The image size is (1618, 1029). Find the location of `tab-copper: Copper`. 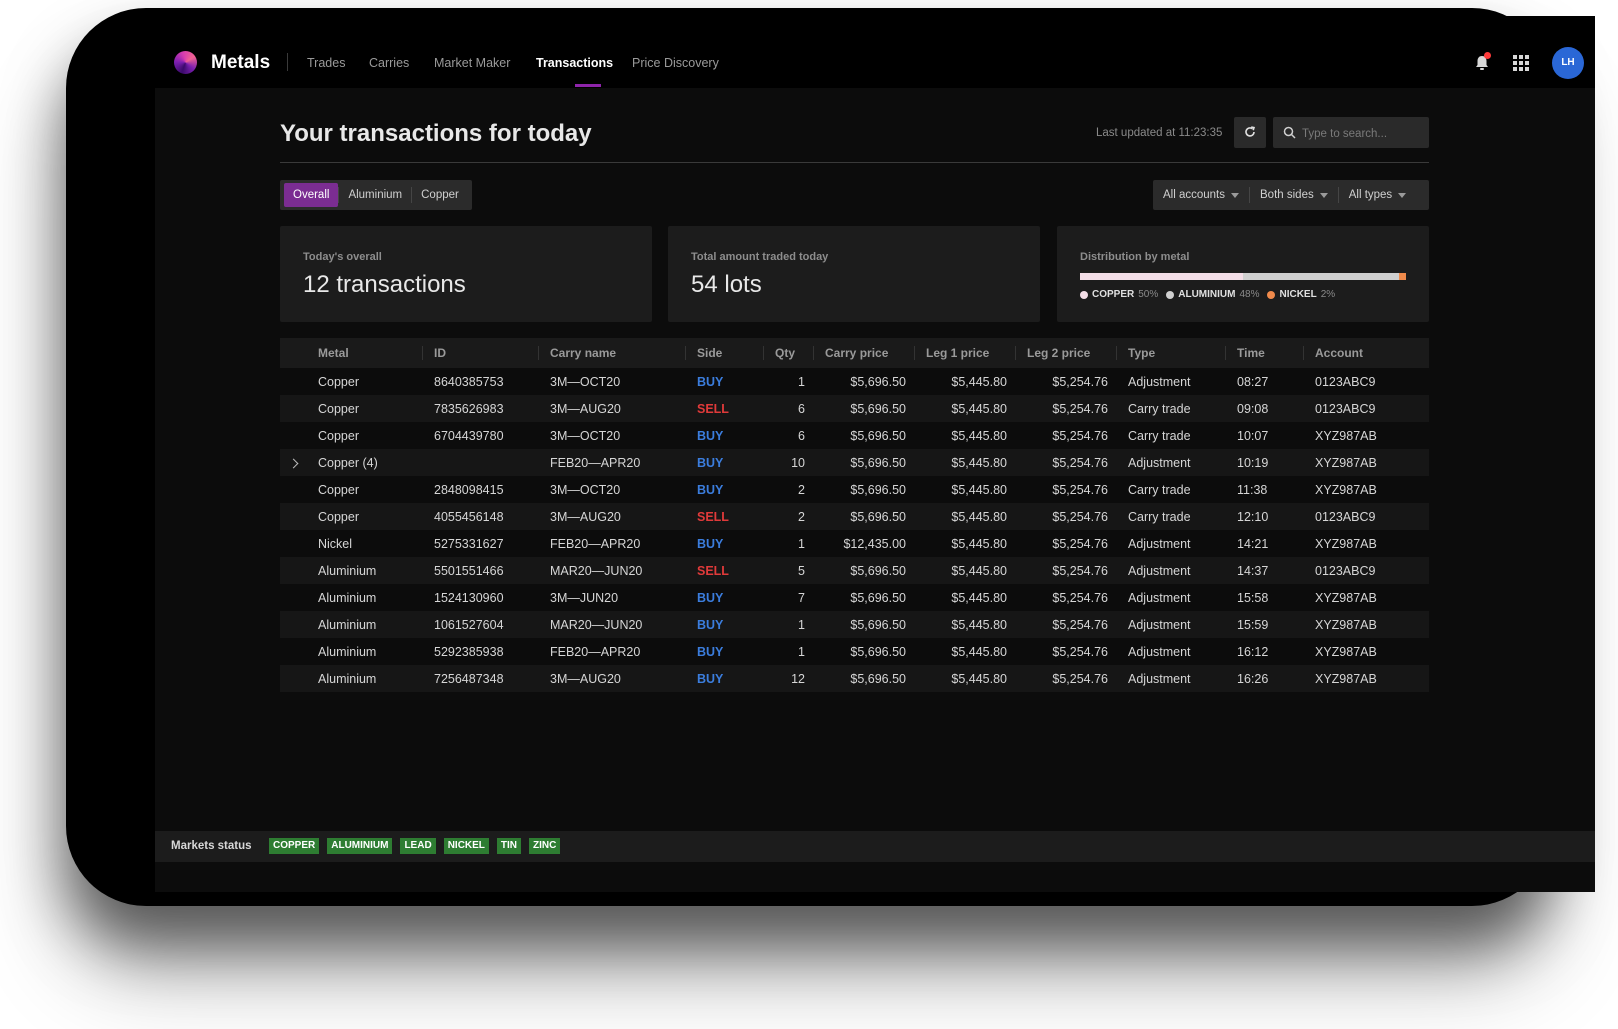

tab-copper: Copper is located at coordinates (440, 195).